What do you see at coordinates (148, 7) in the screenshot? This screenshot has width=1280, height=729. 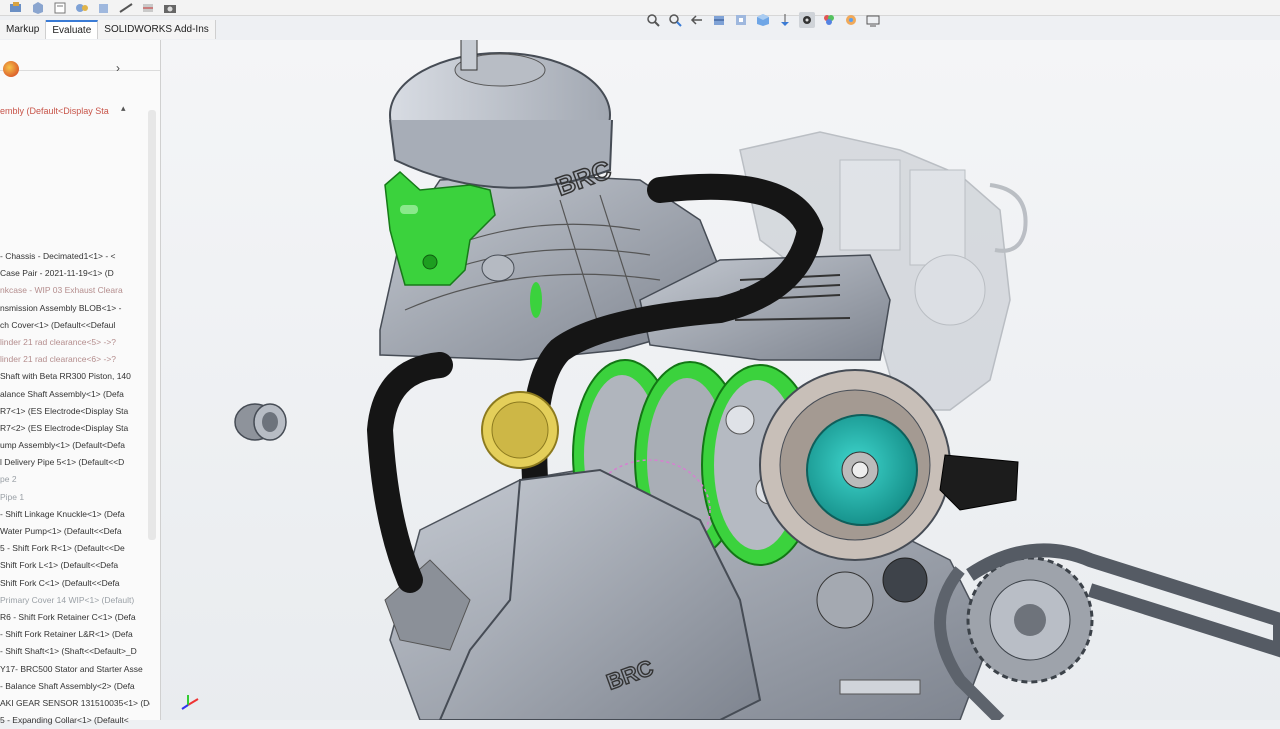 I see `section-icon` at bounding box center [148, 7].